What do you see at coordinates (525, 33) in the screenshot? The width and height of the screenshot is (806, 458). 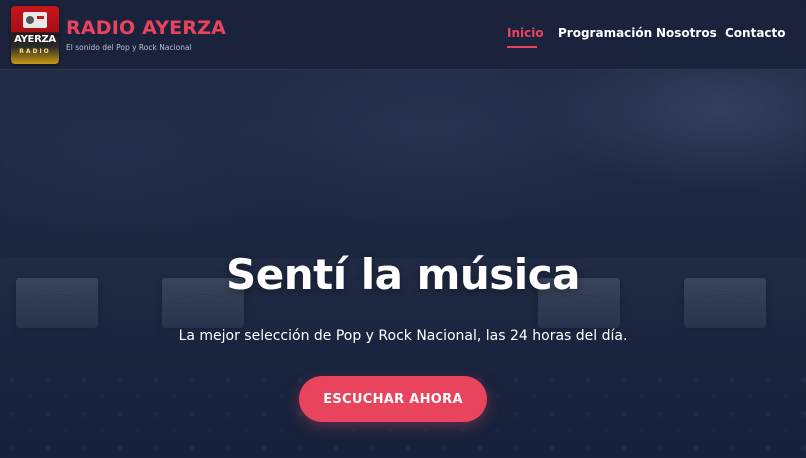 I see `nav-item-inicio: Inicio` at bounding box center [525, 33].